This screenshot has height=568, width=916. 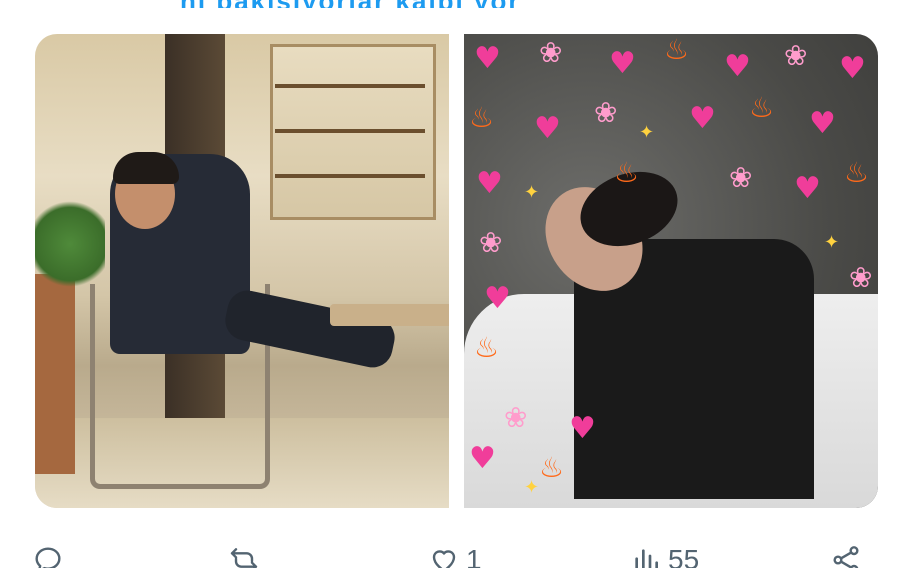 I want to click on retweet-icon, so click(x=244, y=558).